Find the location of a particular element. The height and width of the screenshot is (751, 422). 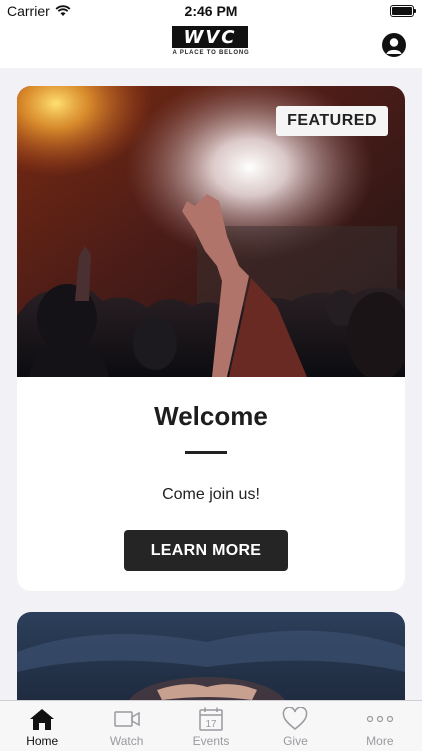

more-icon is located at coordinates (379, 719).